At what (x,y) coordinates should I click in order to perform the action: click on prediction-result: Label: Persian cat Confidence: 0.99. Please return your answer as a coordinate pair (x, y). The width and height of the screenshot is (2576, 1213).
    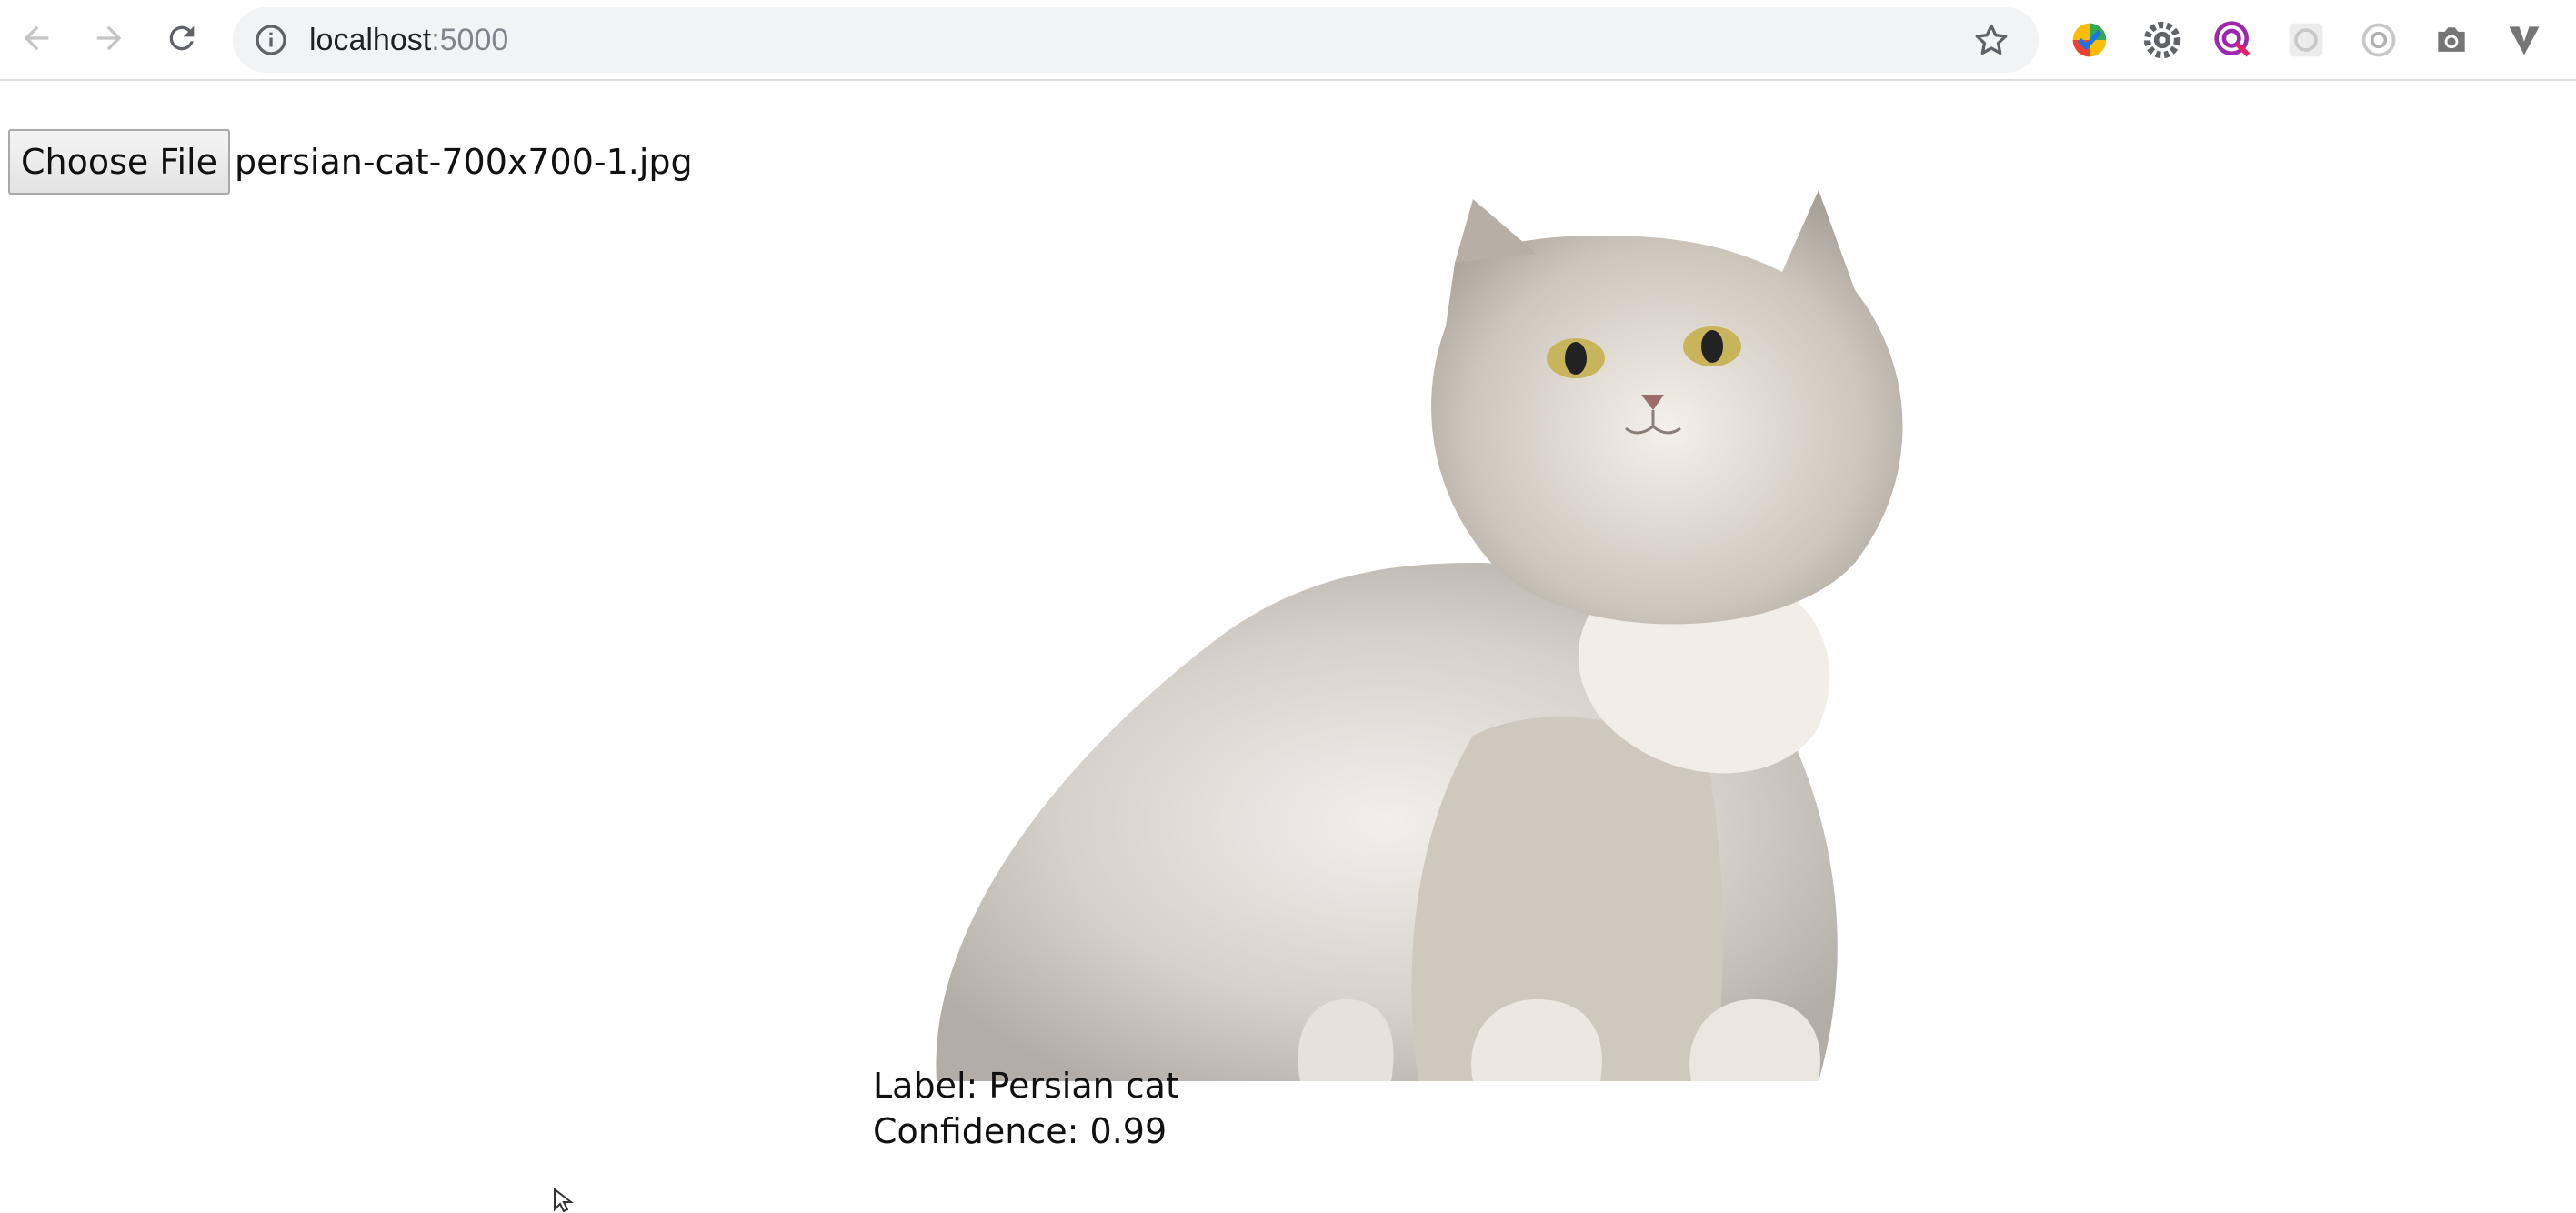
    Looking at the image, I should click on (1026, 1108).